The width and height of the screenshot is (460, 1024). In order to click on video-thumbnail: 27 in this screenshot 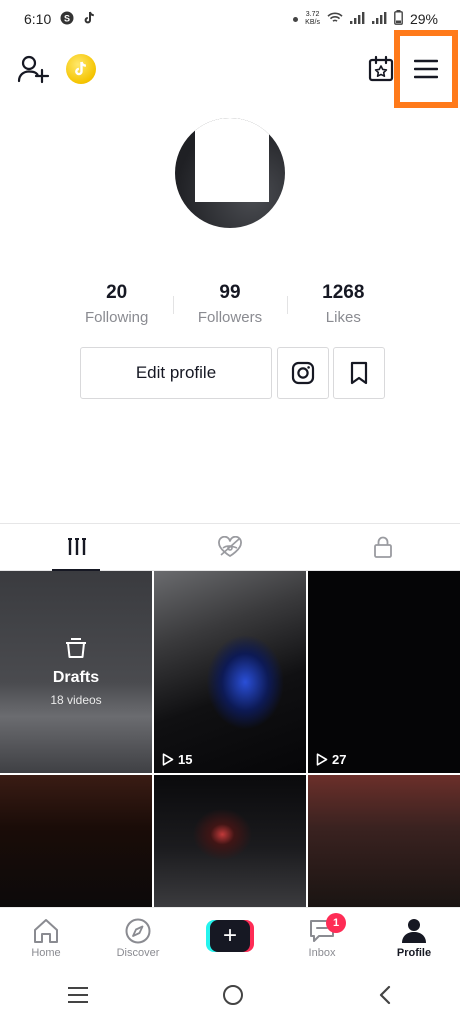, I will do `click(384, 672)`.